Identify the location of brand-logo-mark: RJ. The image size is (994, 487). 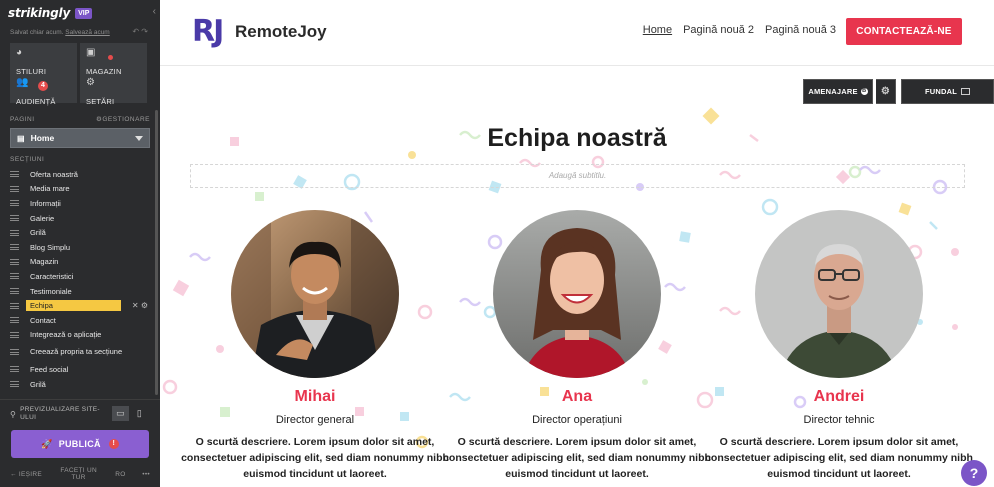
(208, 32).